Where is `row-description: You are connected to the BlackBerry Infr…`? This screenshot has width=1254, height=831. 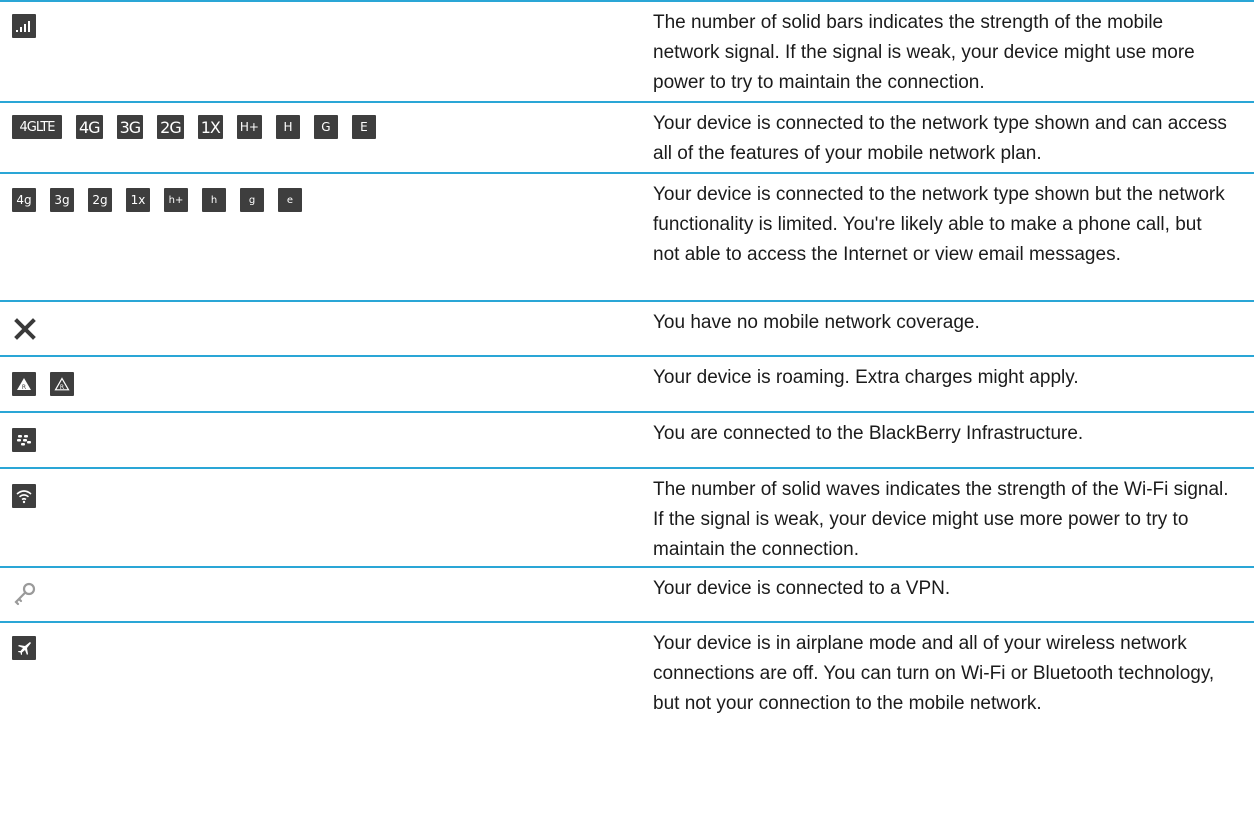
row-description: You are connected to the BlackBerry Infr… is located at coordinates (868, 433).